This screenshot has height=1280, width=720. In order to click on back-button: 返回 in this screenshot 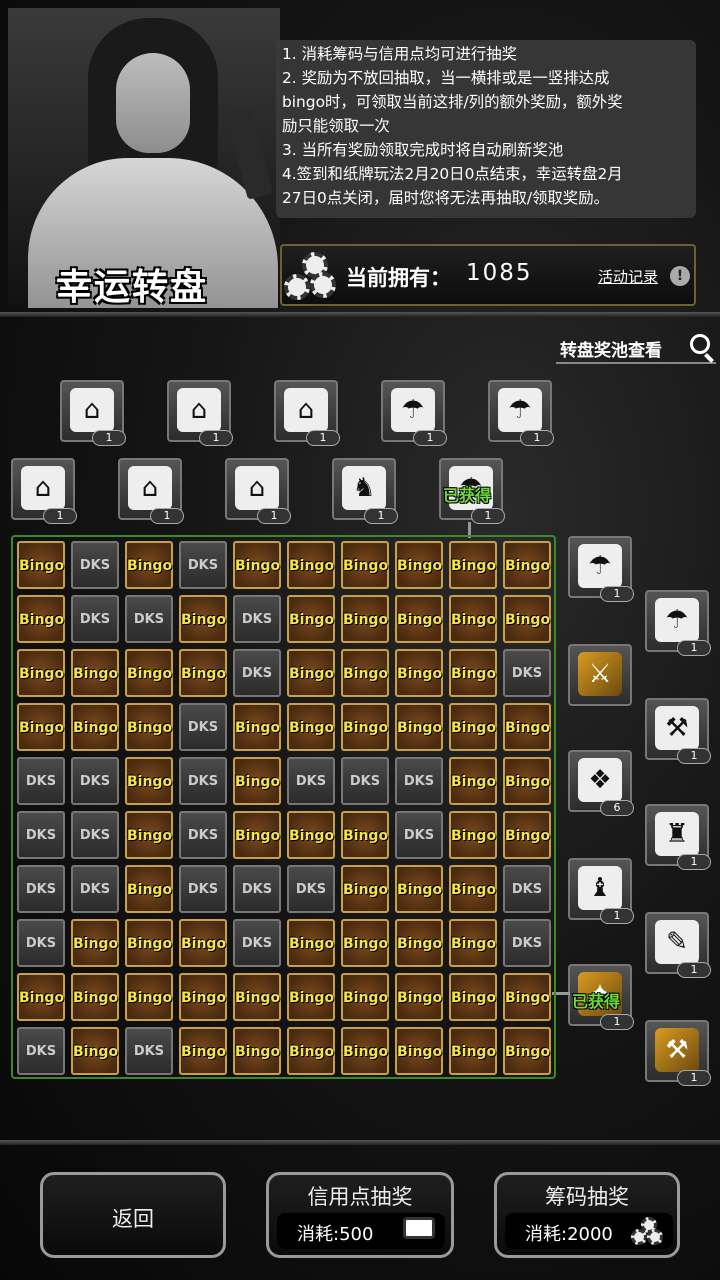, I will do `click(133, 1215)`.